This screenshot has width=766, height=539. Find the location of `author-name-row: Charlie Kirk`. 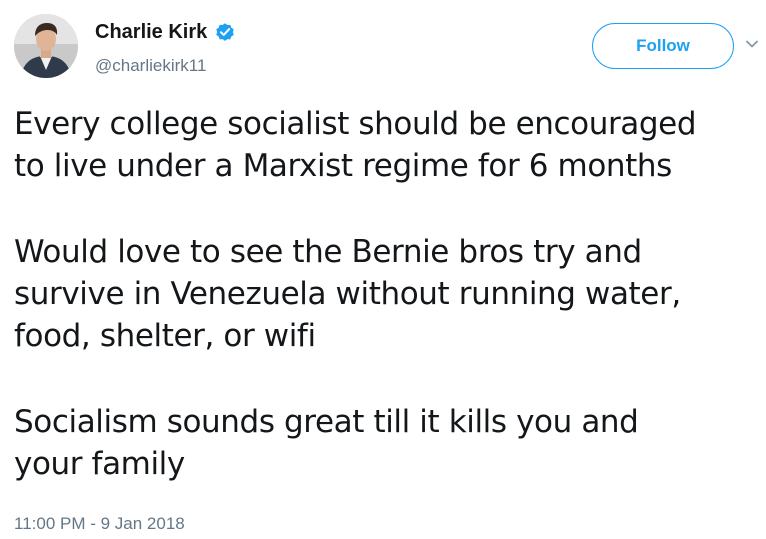

author-name-row: Charlie Kirk is located at coordinates (165, 32).